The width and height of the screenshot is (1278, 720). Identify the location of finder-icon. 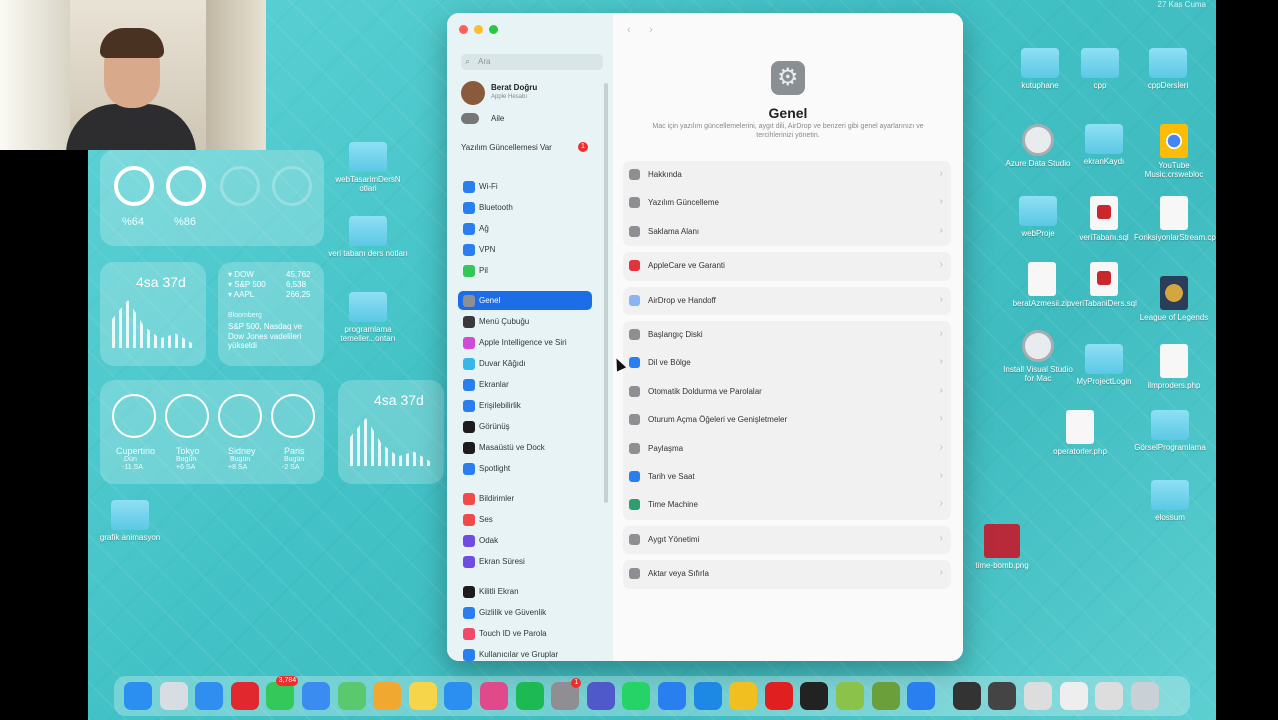
(138, 696).